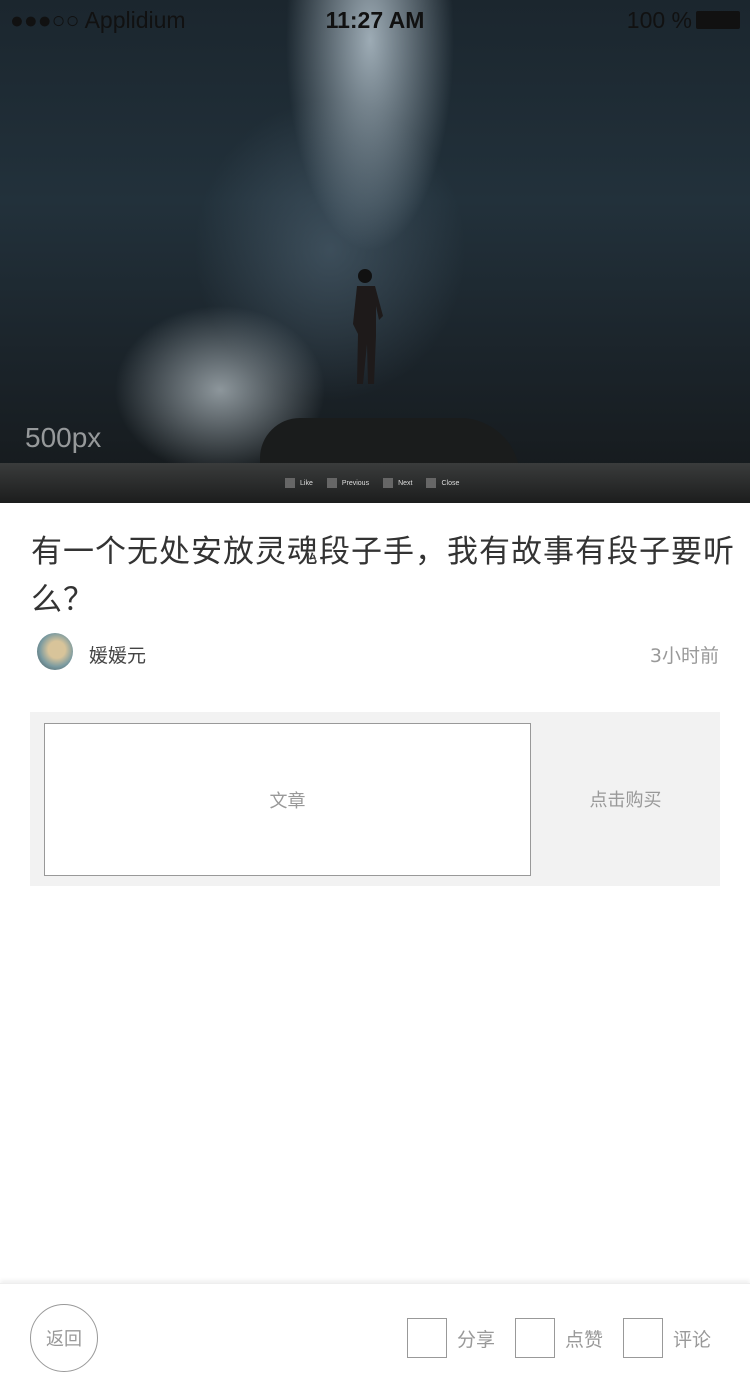  What do you see at coordinates (667, 1338) in the screenshot?
I see `comment-button: 评论` at bounding box center [667, 1338].